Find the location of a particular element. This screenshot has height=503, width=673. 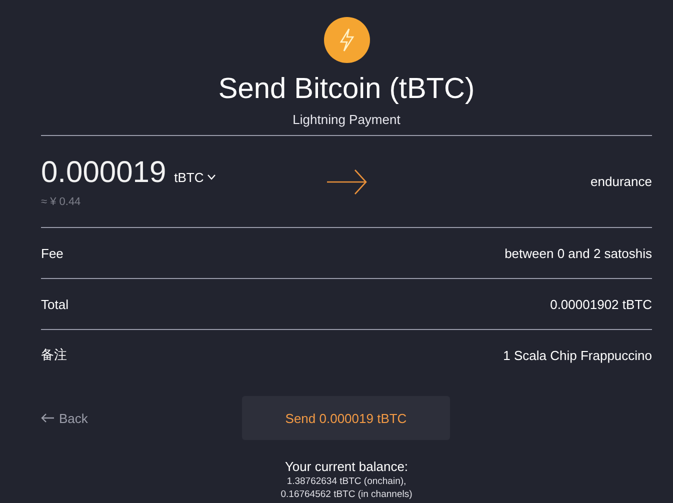

amount-value: 0.000019 is located at coordinates (103, 173).